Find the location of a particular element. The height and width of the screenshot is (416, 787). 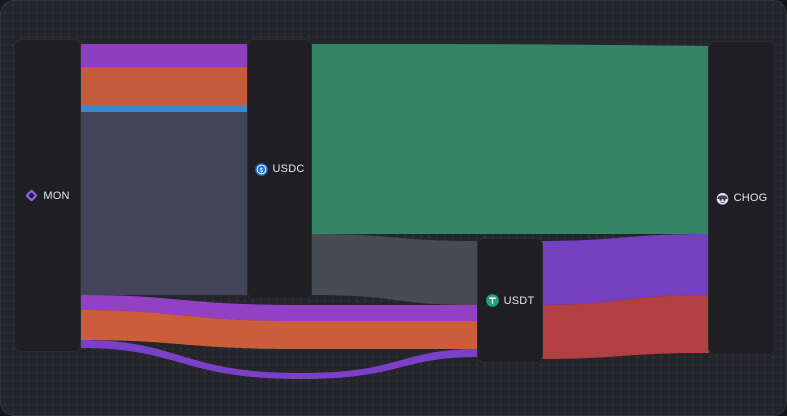

chog-mascot-icon is located at coordinates (722, 198).